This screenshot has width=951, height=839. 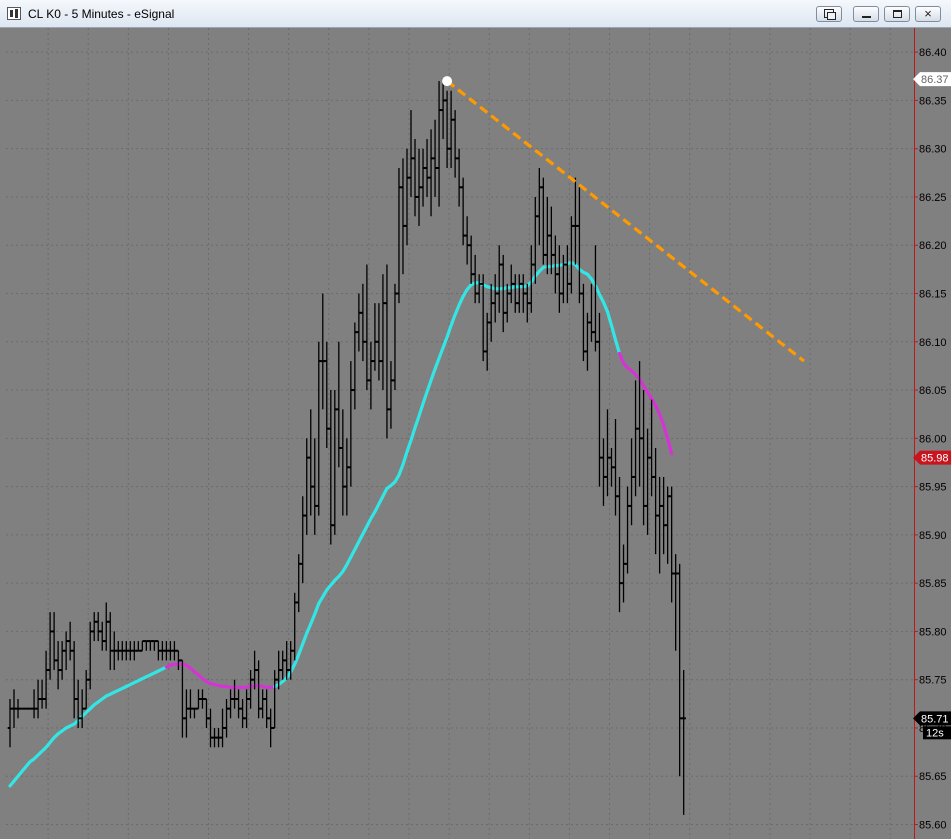 I want to click on restore-all-button, so click(x=829, y=14).